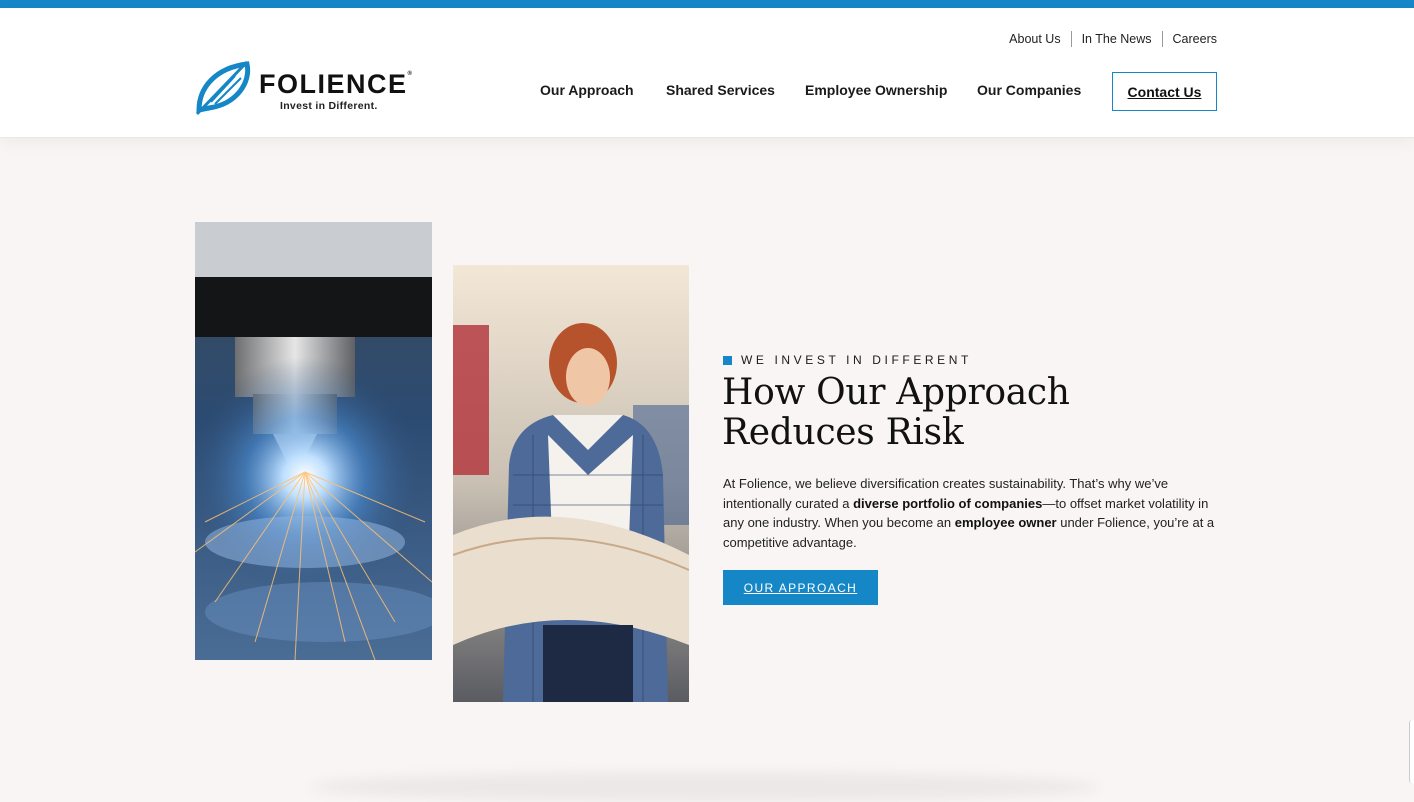  What do you see at coordinates (313, 441) in the screenshot?
I see `laser-cutter-sparks-photo` at bounding box center [313, 441].